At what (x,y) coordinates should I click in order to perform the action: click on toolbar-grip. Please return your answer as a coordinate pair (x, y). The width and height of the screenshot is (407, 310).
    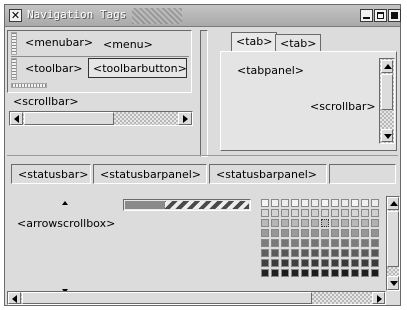
    Looking at the image, I should click on (14, 69).